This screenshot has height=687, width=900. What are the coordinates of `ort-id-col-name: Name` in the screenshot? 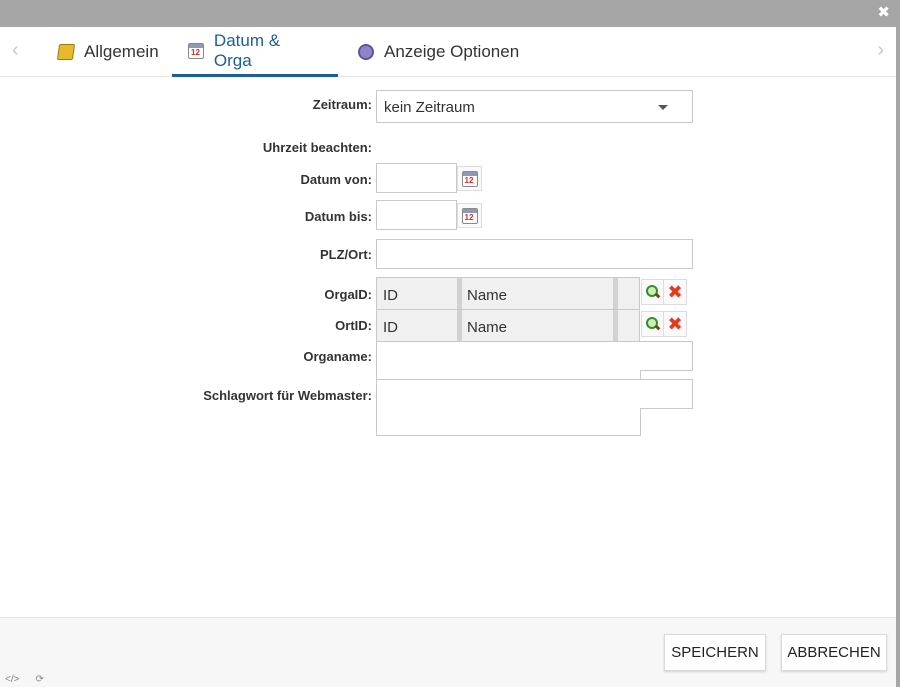 It's located at (487, 327).